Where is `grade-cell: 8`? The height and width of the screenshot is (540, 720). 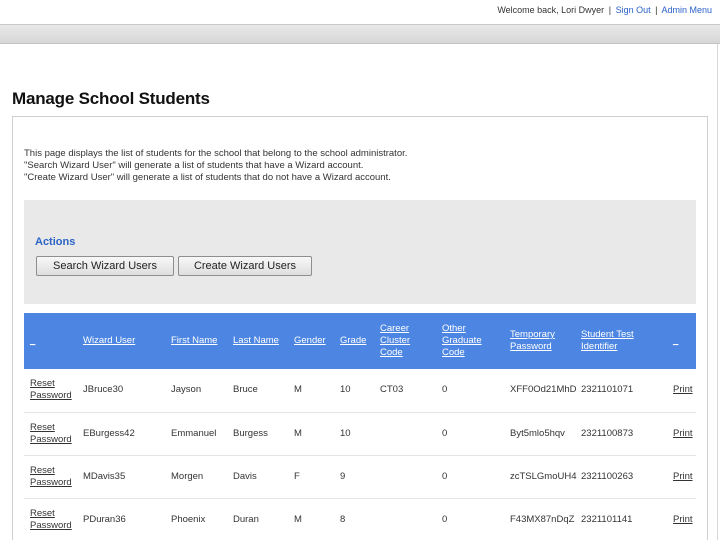
grade-cell: 8 is located at coordinates (343, 519).